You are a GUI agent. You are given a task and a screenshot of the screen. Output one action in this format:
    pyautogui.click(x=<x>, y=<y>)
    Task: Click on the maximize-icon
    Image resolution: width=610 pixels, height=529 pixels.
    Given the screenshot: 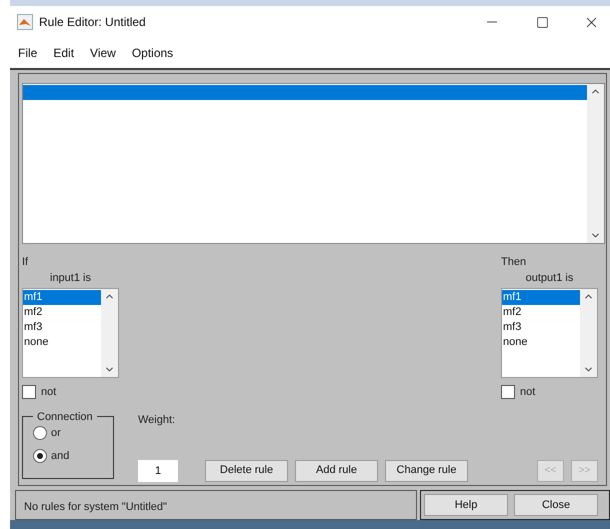 What is the action you would take?
    pyautogui.click(x=542, y=22)
    